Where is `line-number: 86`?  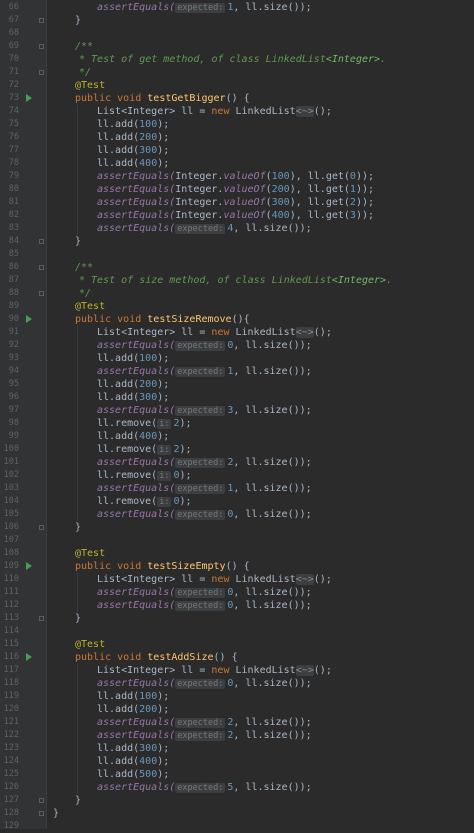 line-number: 86 is located at coordinates (9, 267).